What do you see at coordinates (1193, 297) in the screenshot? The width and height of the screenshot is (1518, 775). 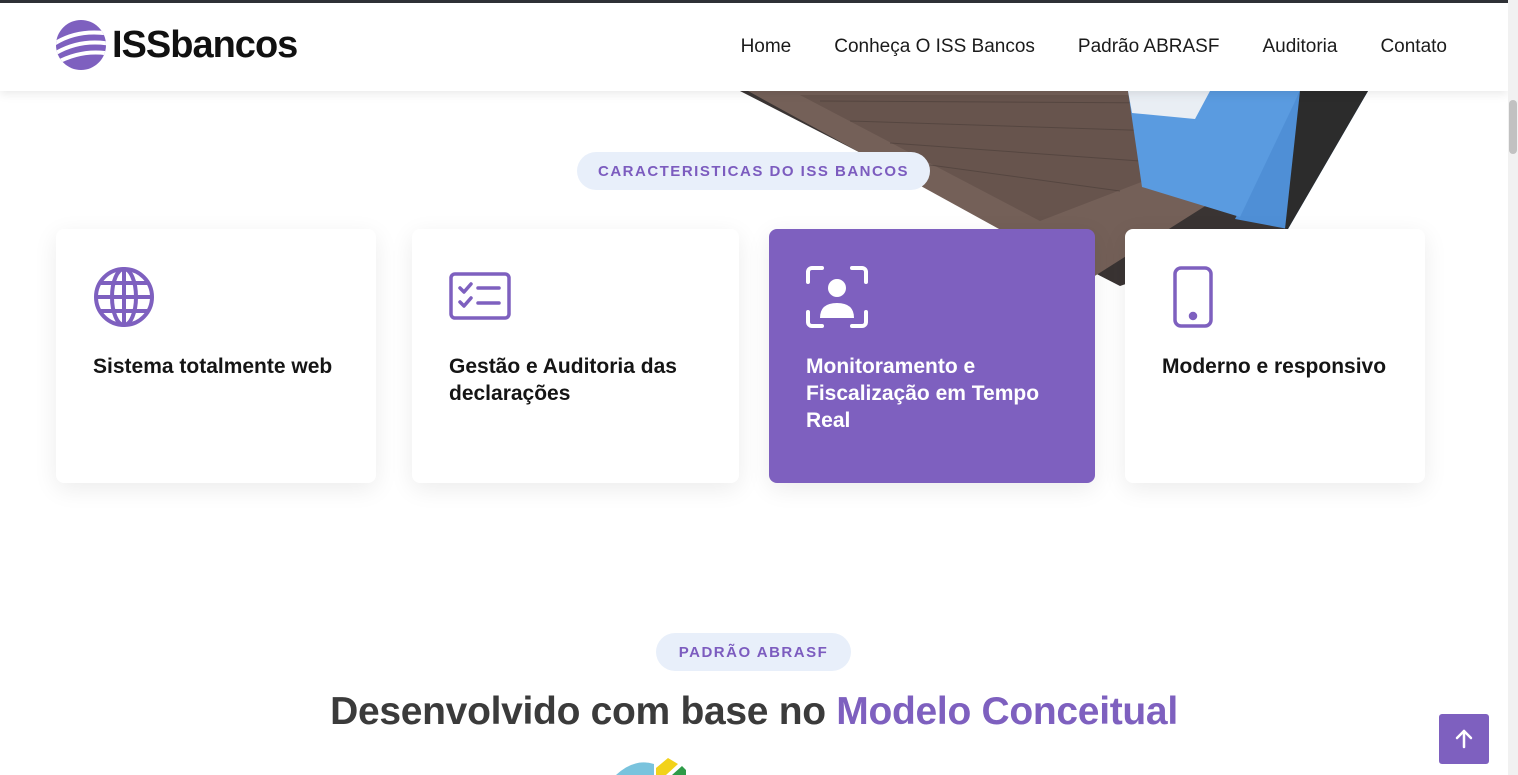 I see `smartphone-icon` at bounding box center [1193, 297].